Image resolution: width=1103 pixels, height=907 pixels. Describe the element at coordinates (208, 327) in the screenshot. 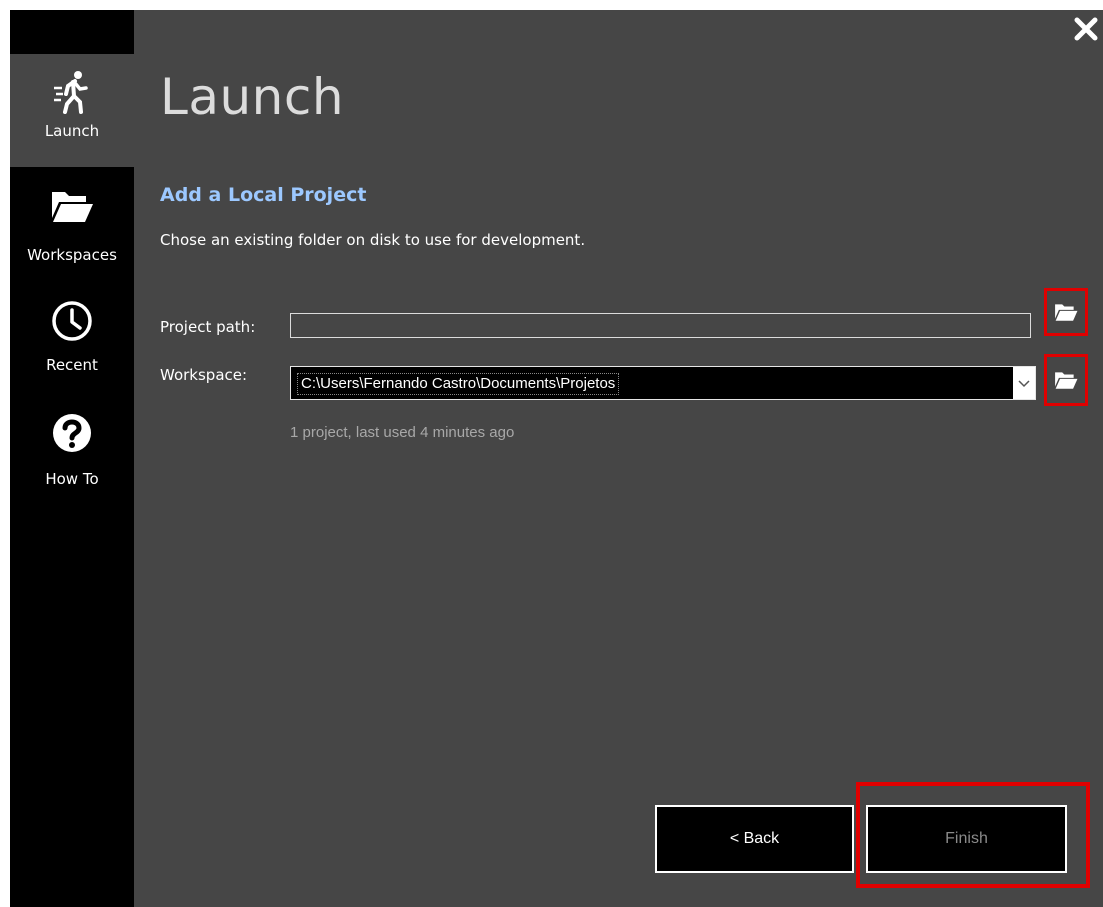

I see `project-path-label: Project path:` at that location.